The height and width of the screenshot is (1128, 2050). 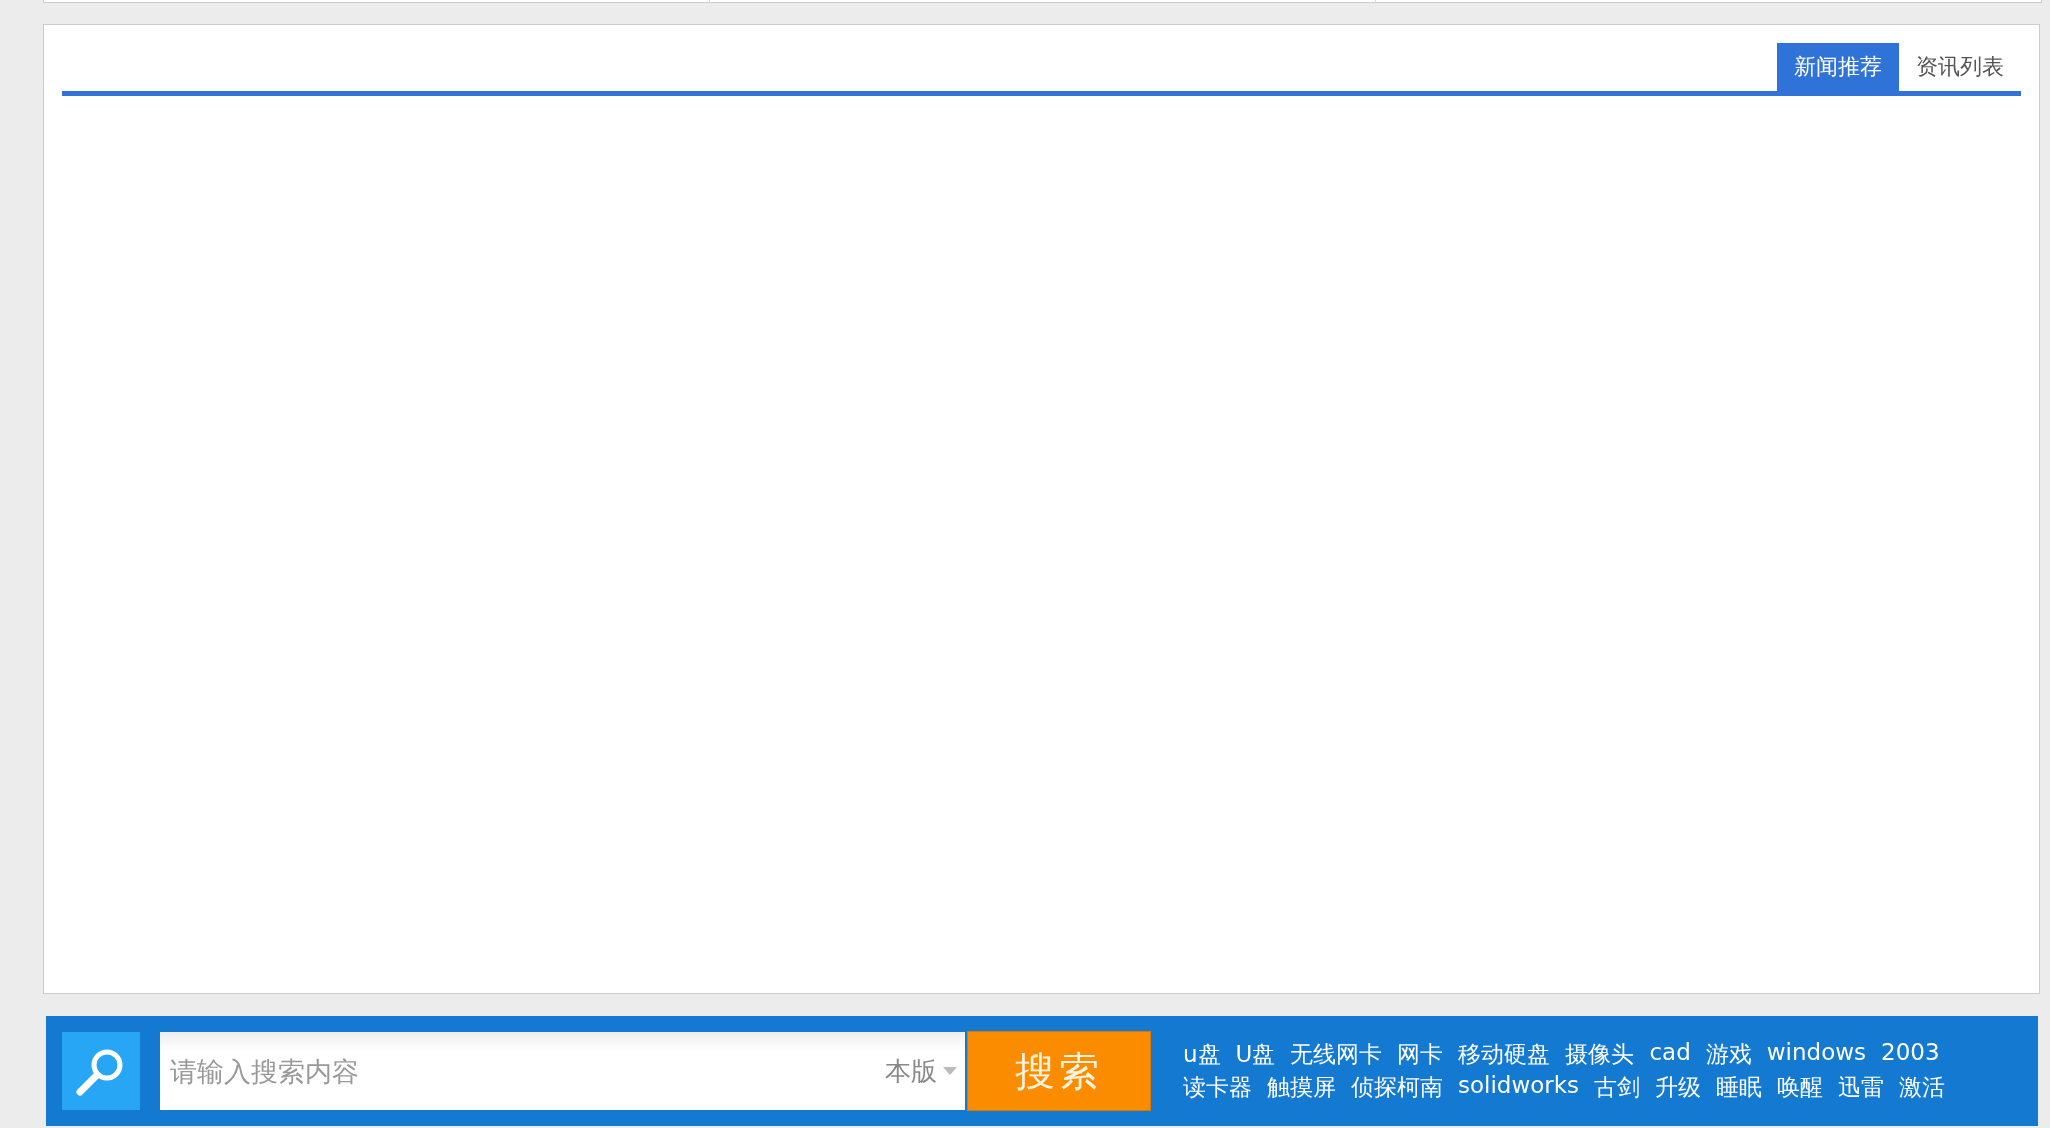 I want to click on keyword-link: windows, so click(x=1816, y=1054).